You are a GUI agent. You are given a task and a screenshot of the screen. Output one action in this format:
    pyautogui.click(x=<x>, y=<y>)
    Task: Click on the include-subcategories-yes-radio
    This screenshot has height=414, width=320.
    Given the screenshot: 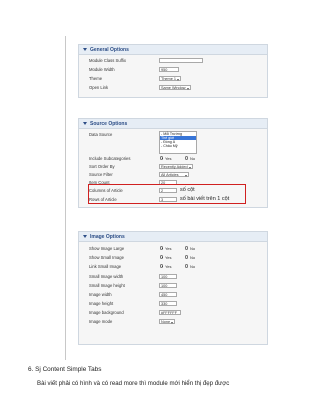 What is the action you would take?
    pyautogui.click(x=162, y=158)
    